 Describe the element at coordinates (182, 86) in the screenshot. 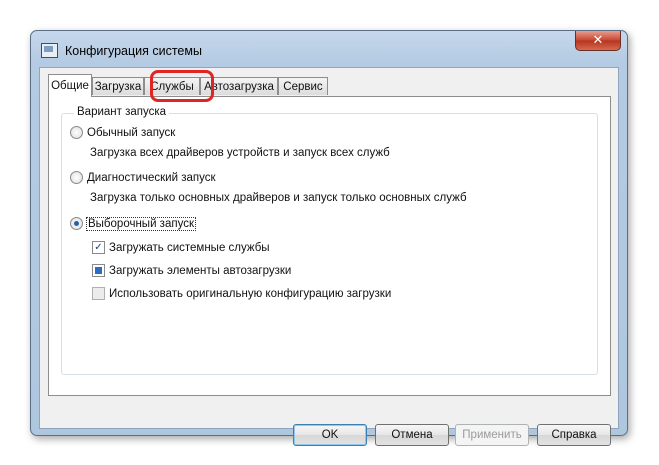

I see `services-tab-highlight` at that location.